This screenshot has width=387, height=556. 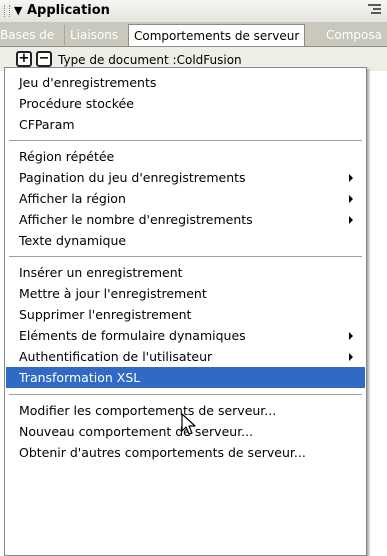 I want to click on panel-title: Application, so click(x=68, y=10).